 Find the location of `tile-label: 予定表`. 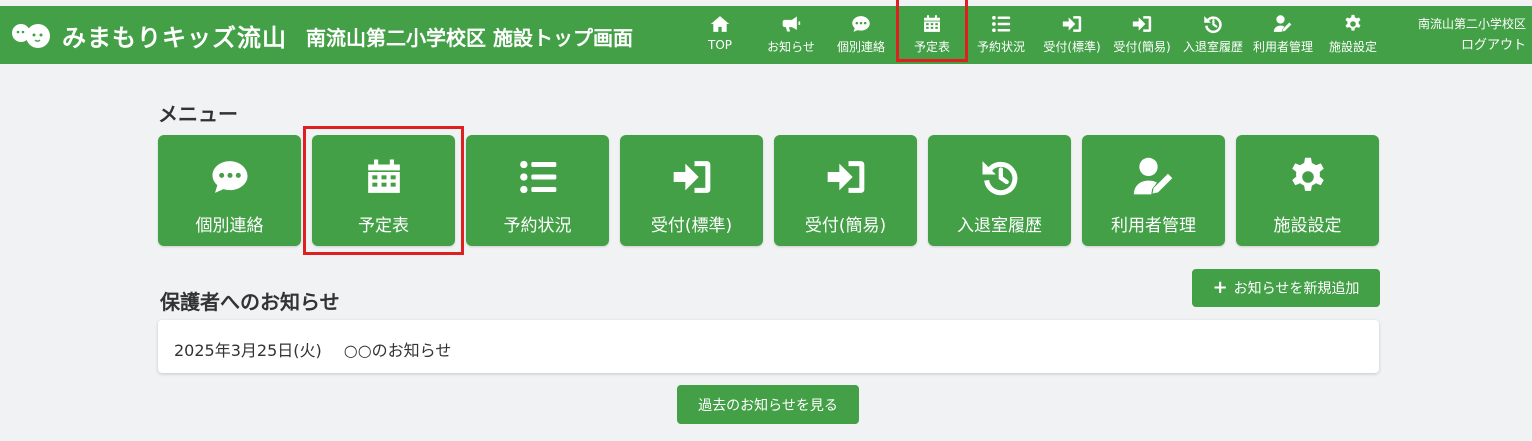

tile-label: 予定表 is located at coordinates (383, 226).